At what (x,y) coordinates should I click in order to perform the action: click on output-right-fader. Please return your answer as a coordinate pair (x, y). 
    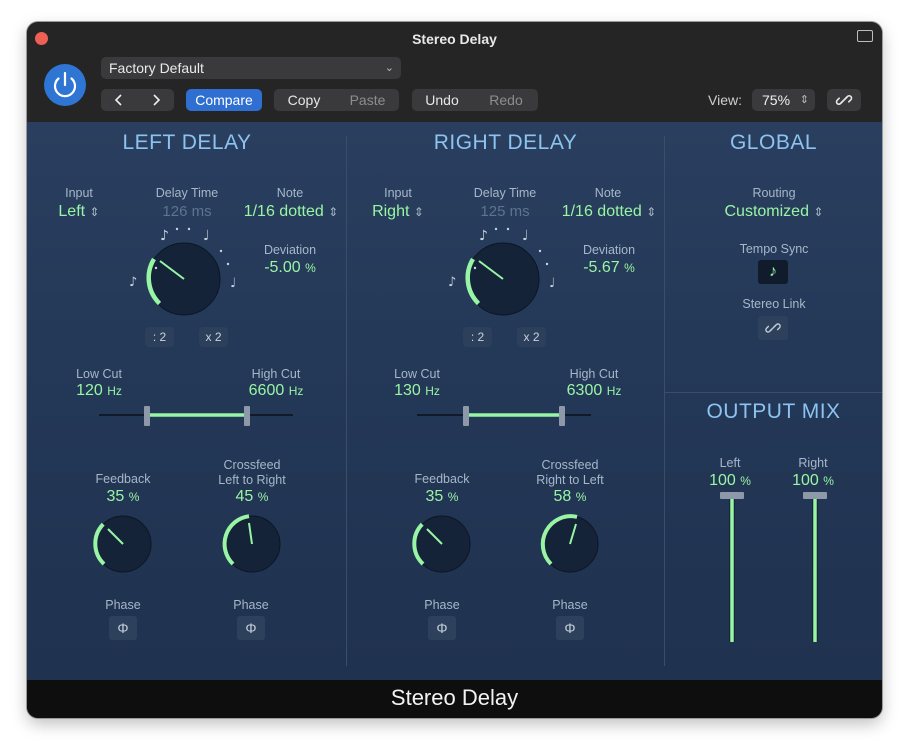
    Looking at the image, I should click on (815, 568).